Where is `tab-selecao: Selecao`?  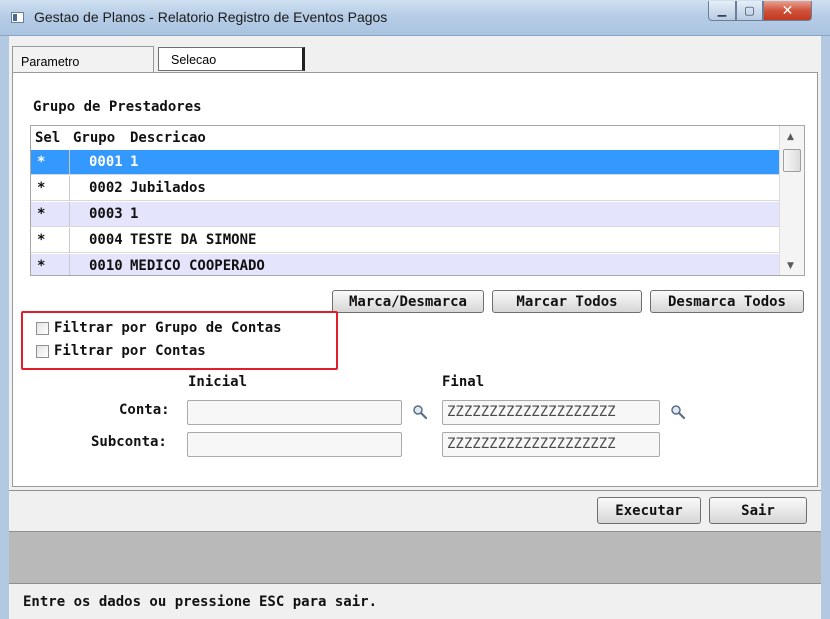
tab-selecao: Selecao is located at coordinates (231, 59).